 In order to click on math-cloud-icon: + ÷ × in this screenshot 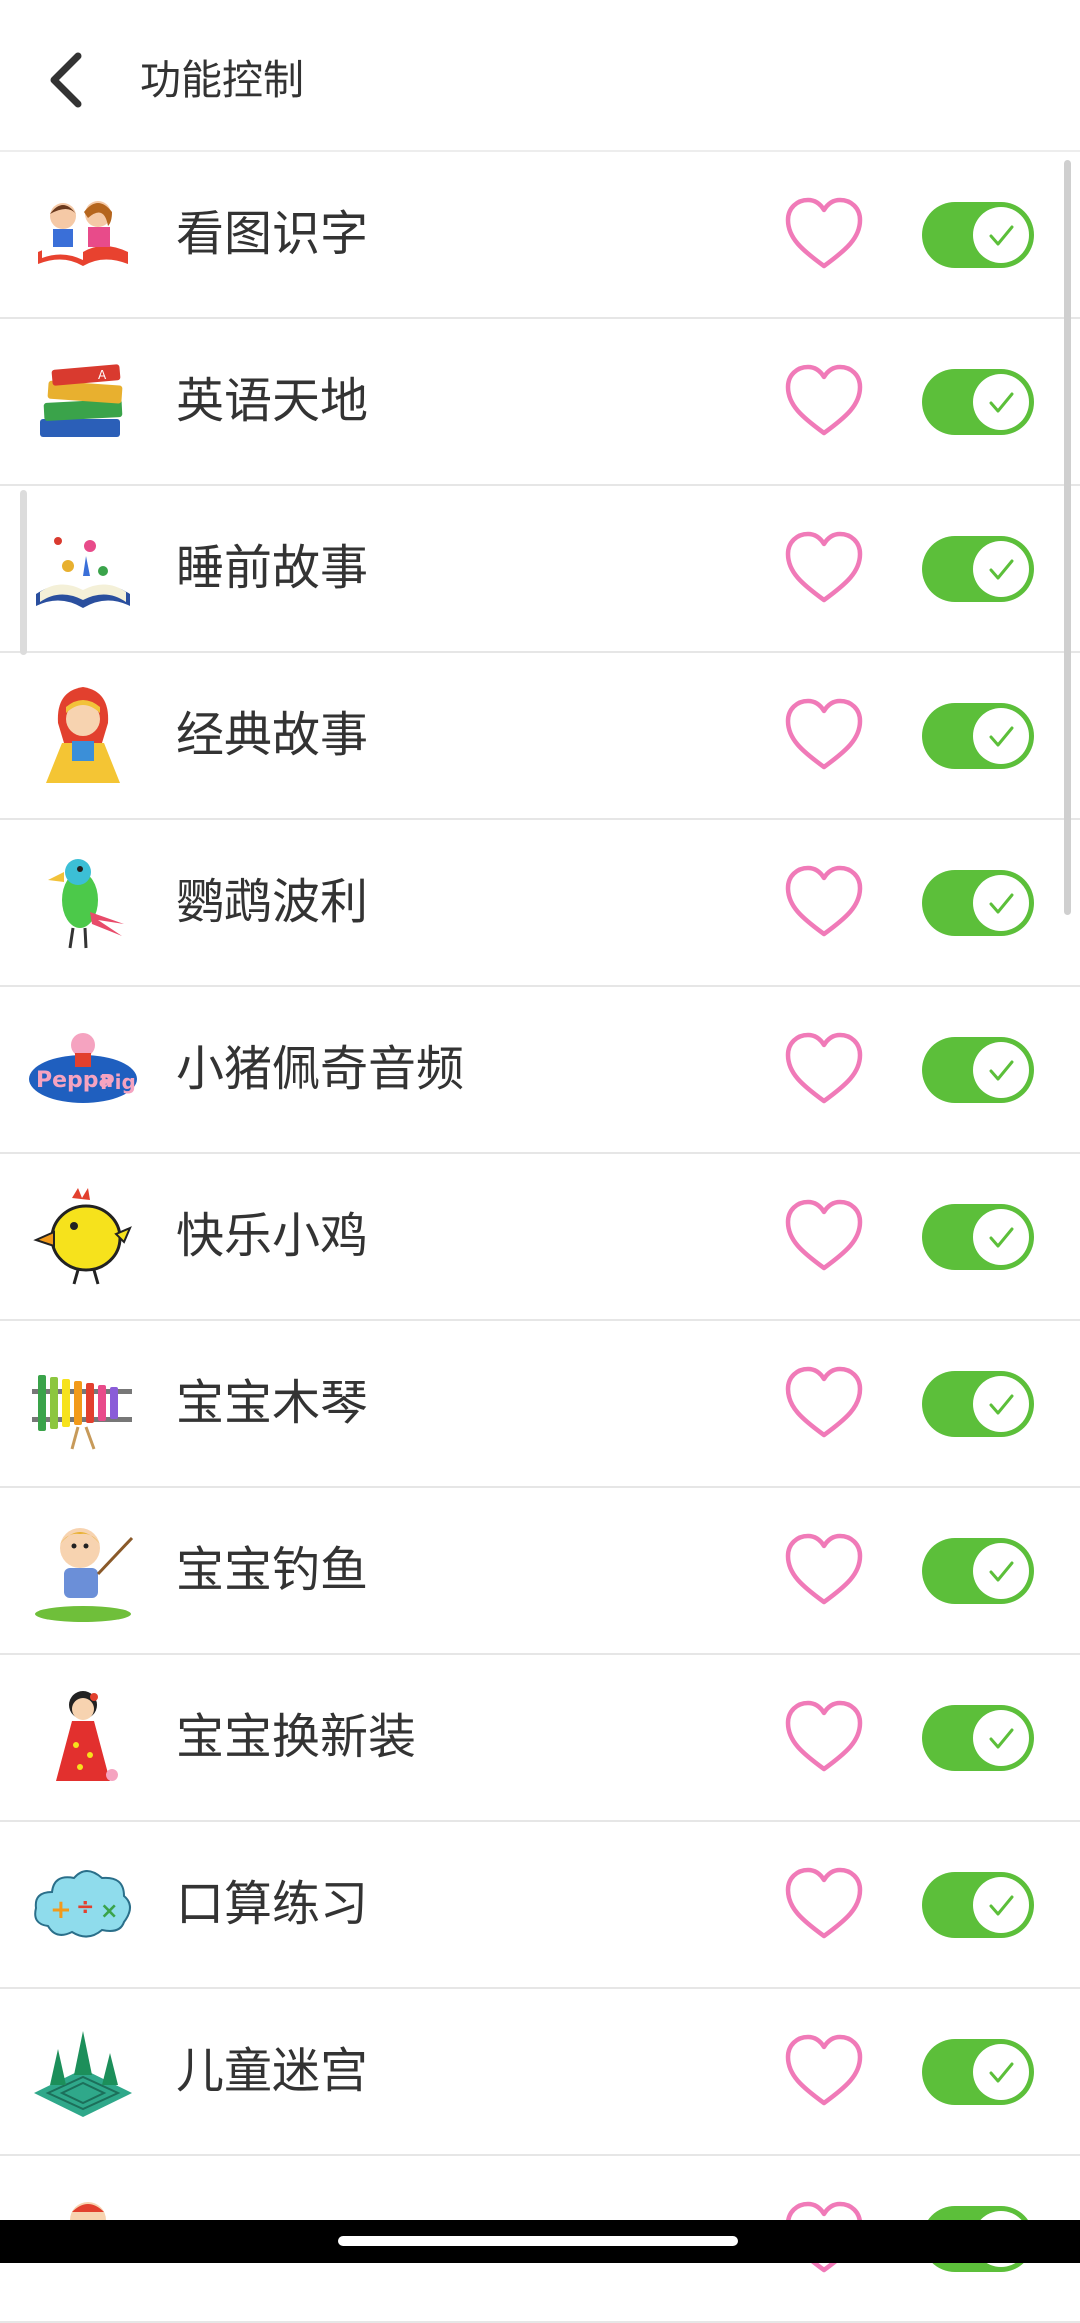, I will do `click(82, 1904)`.